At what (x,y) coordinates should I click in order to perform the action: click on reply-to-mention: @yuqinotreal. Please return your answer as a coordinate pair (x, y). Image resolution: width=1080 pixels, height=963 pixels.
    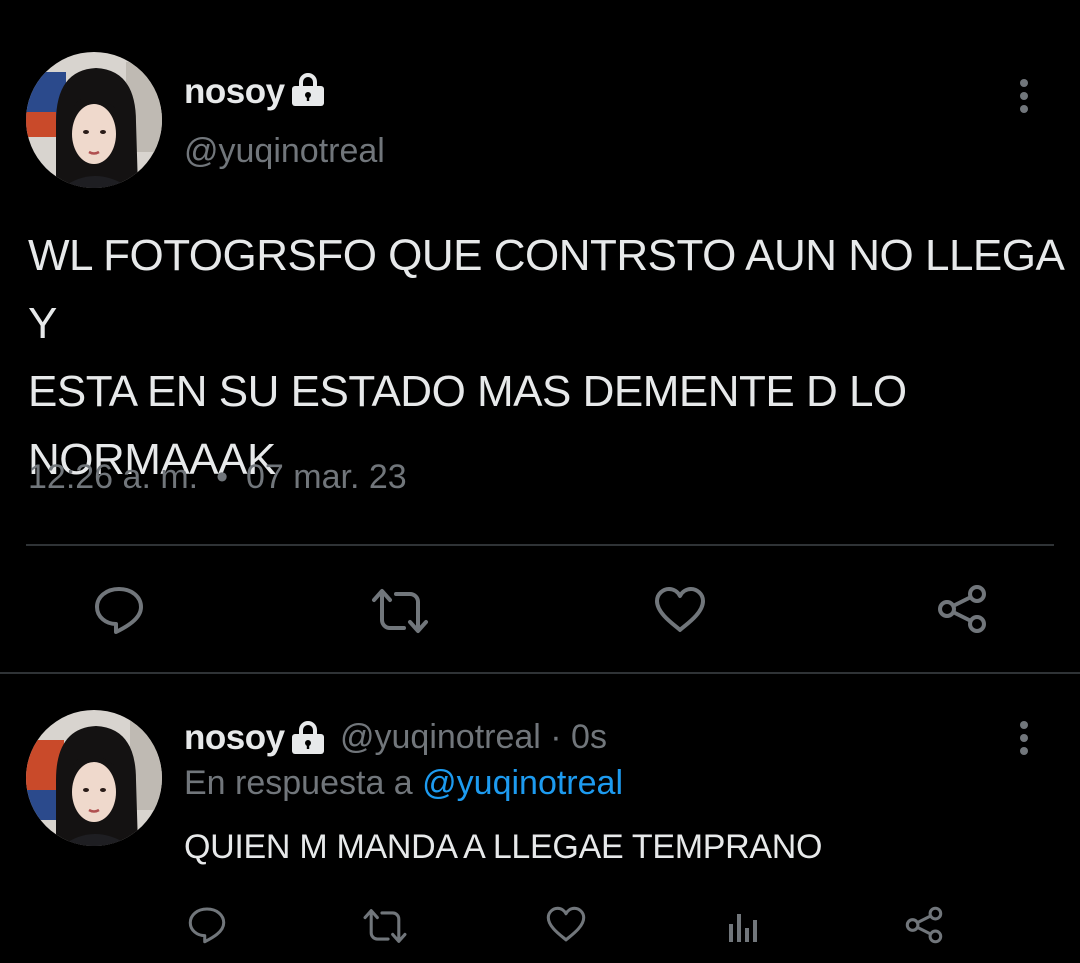
    Looking at the image, I should click on (522, 783).